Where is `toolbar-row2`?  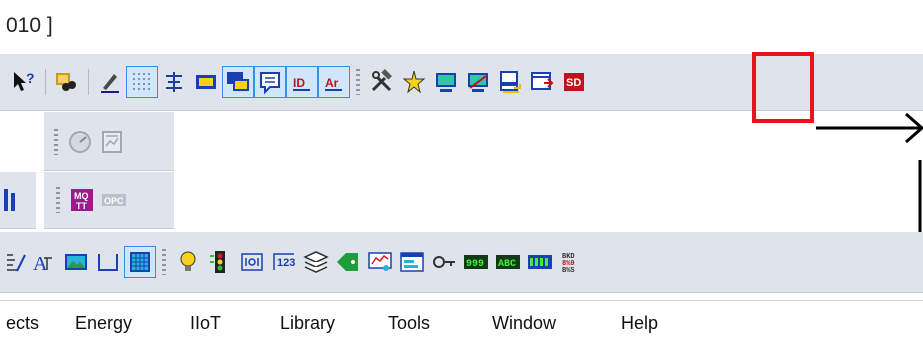 toolbar-row2 is located at coordinates (88, 142).